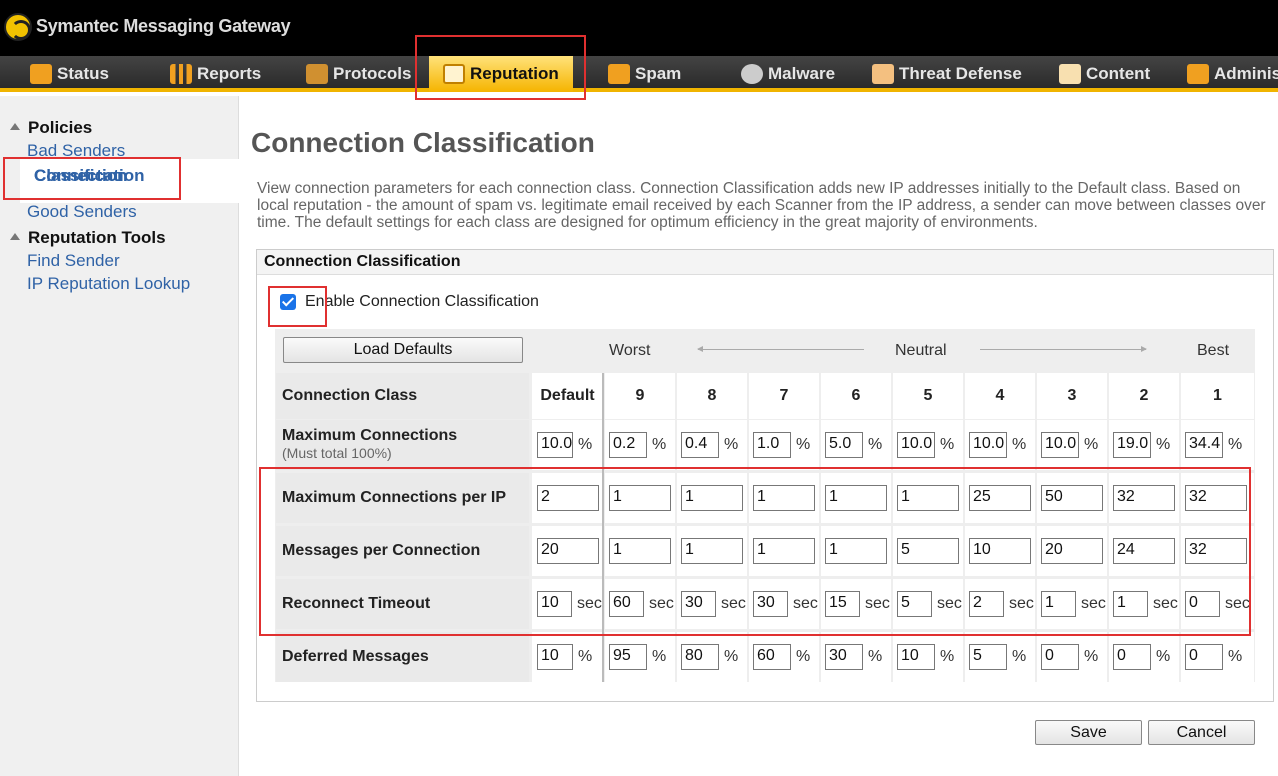  What do you see at coordinates (163, 26) in the screenshot?
I see `app-title: Symantec Messaging Gateway` at bounding box center [163, 26].